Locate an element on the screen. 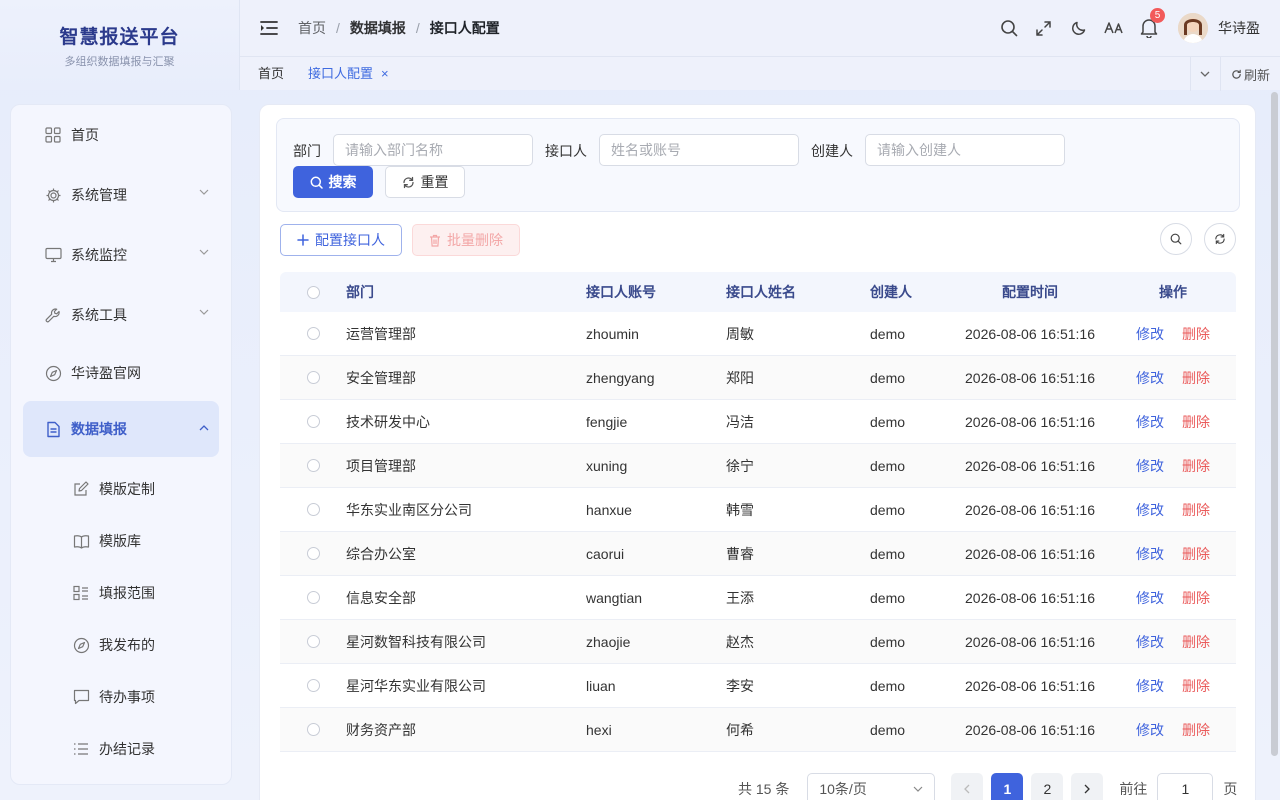 Image resolution: width=1280 pixels, height=800 pixels. filter-form: 部门 接口人 创建人 搜索 重置 is located at coordinates (758, 165).